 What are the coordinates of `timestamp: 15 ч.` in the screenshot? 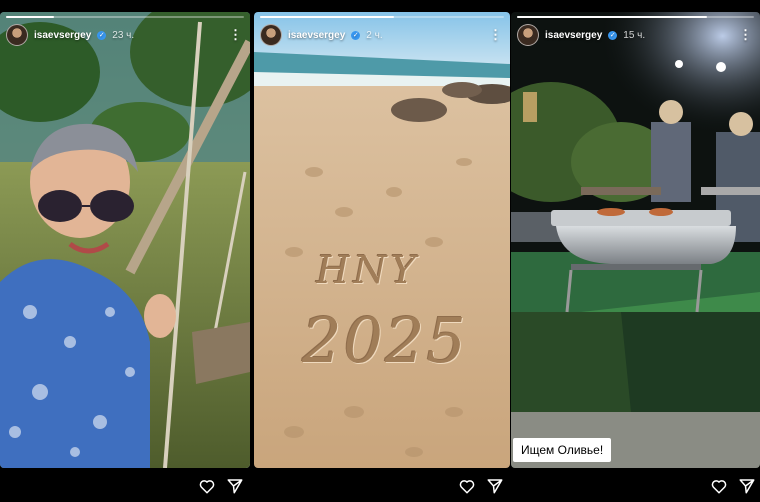 It's located at (634, 35).